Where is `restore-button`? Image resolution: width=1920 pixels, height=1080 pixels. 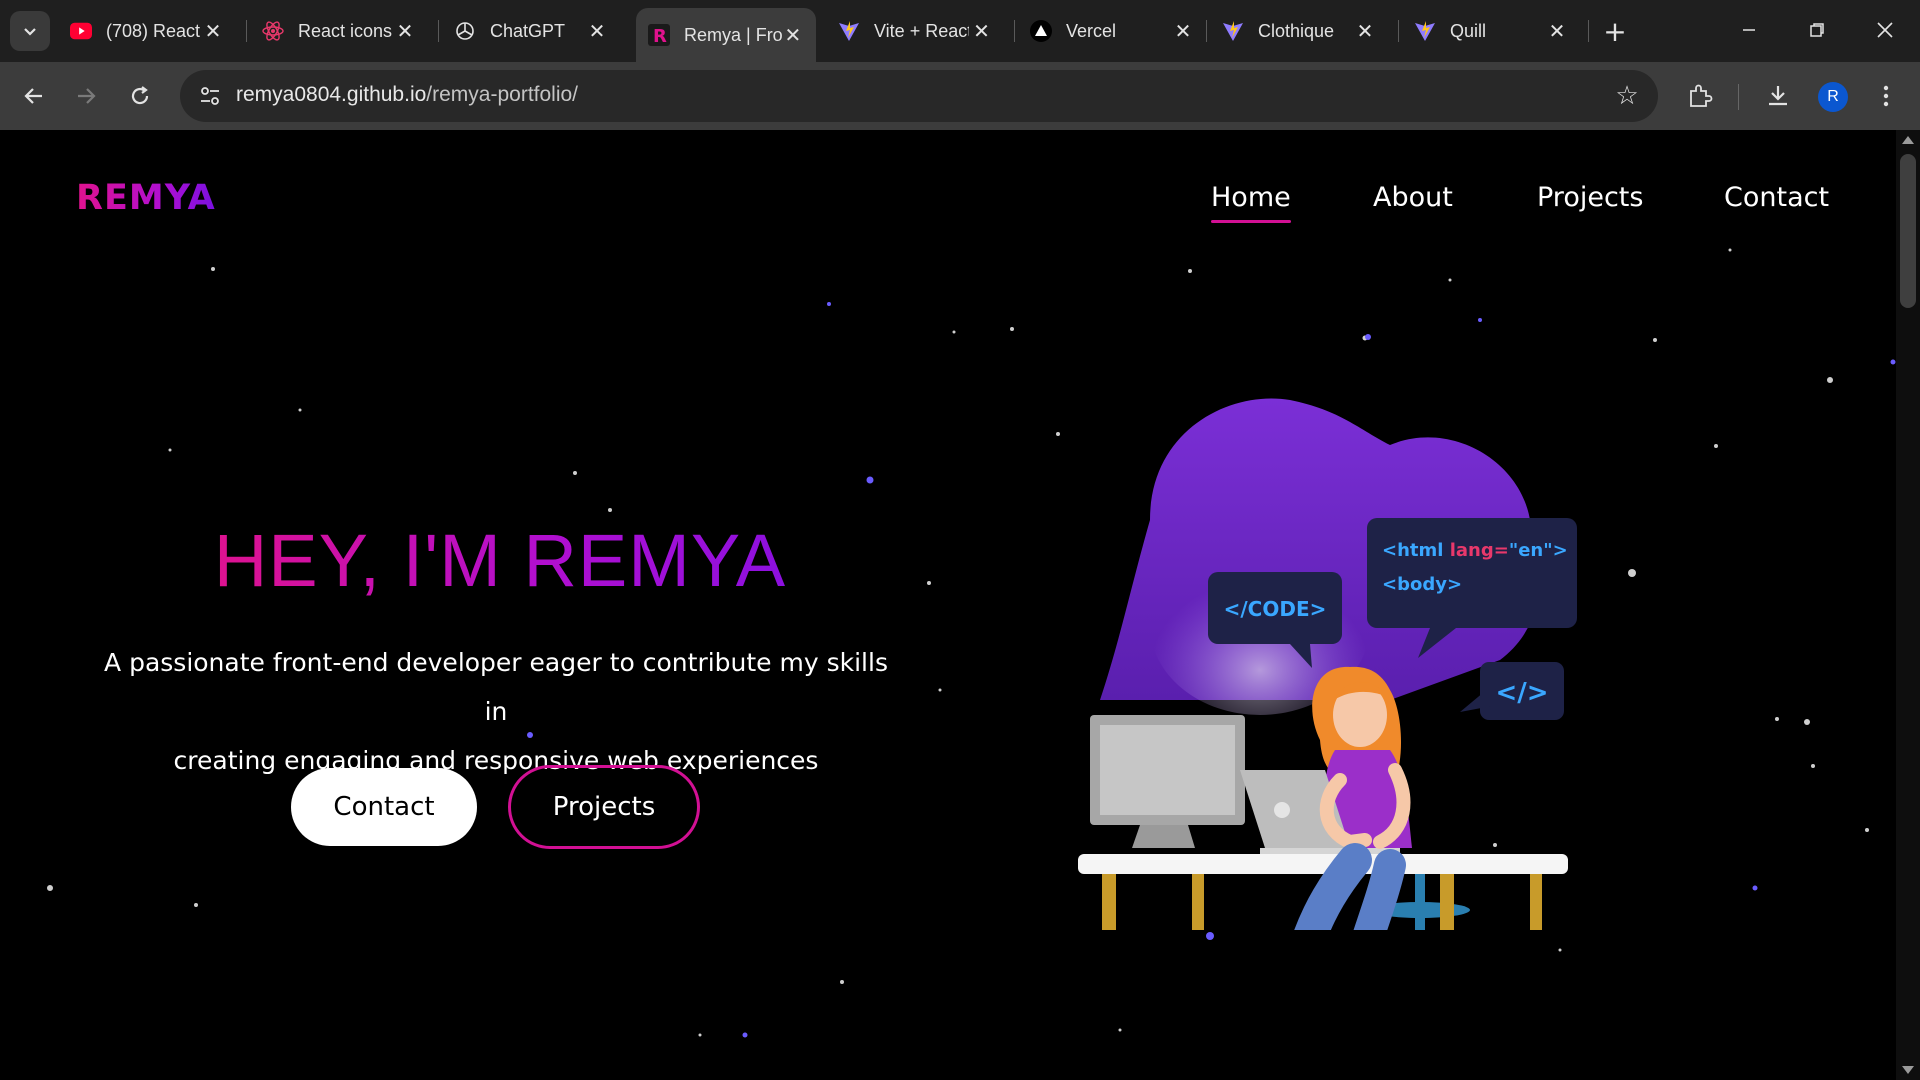 restore-button is located at coordinates (1817, 30).